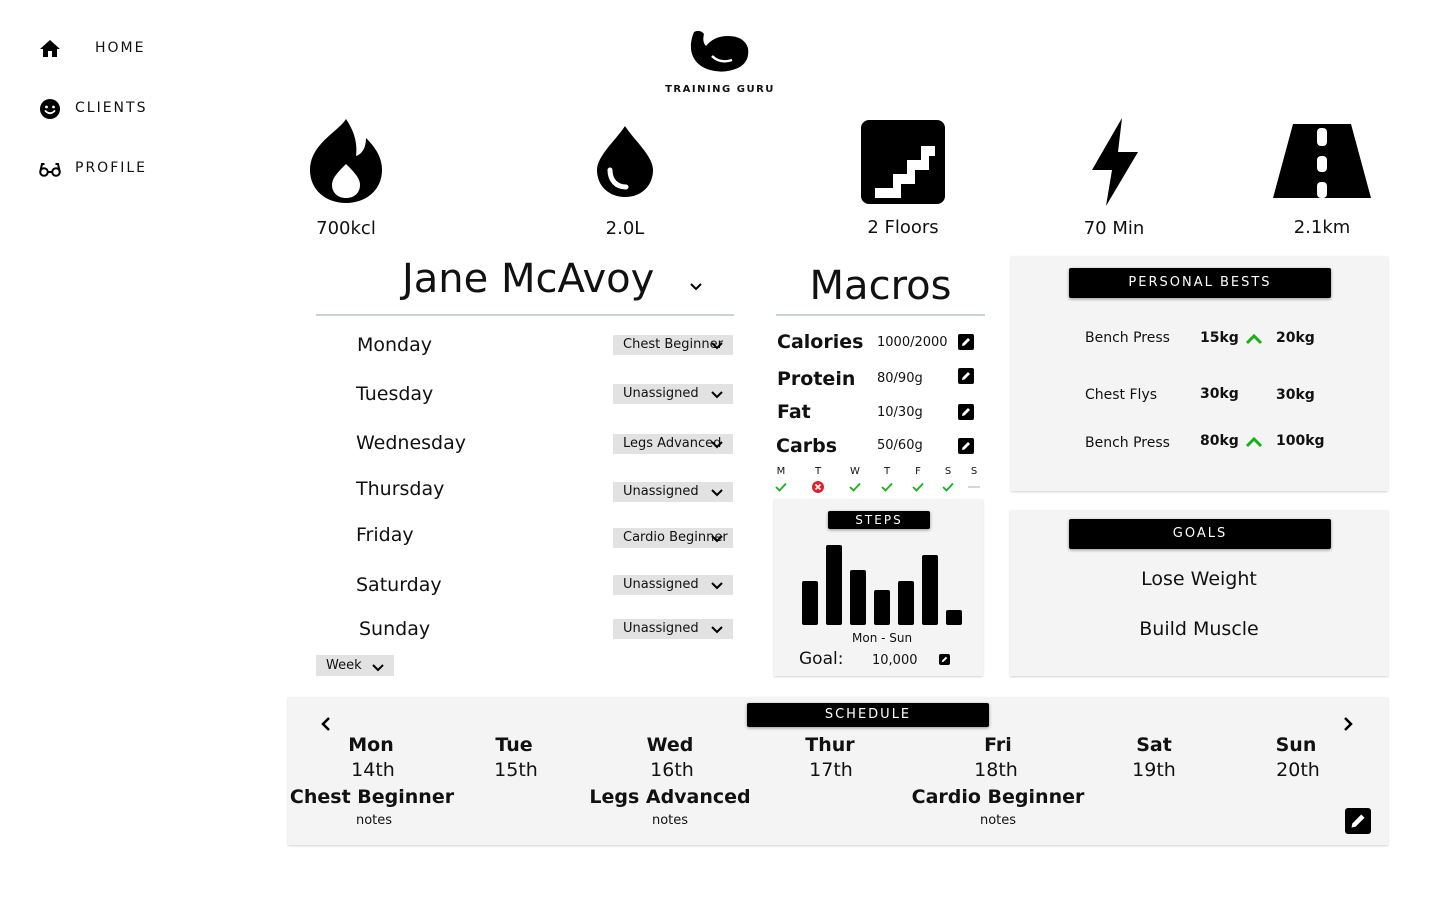 The image size is (1440, 900). I want to click on nav-label-home: HOME, so click(120, 48).